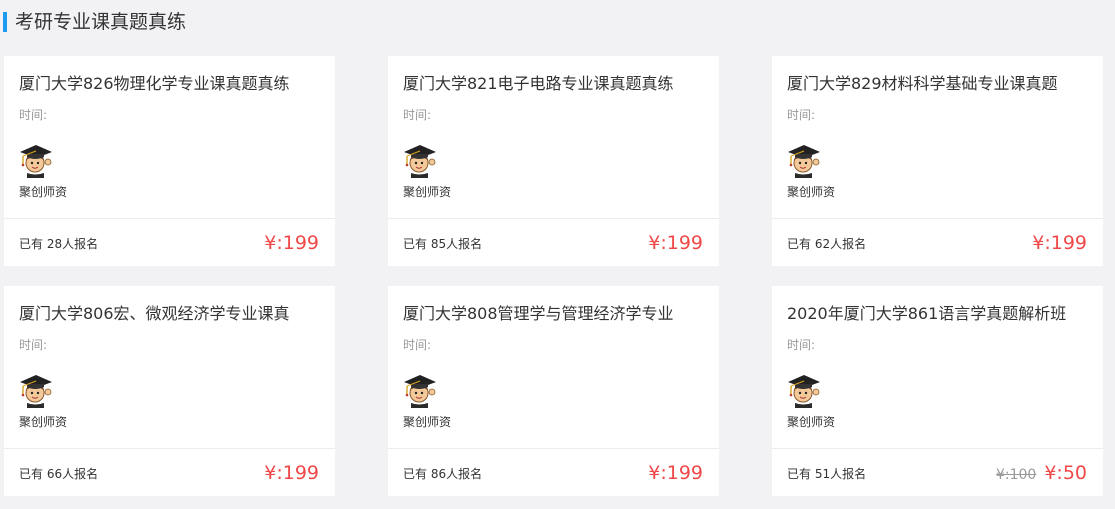 This screenshot has height=509, width=1115. Describe the element at coordinates (939, 84) in the screenshot. I see `course-title: 厦门大学829材料科学基础专业课真题` at that location.